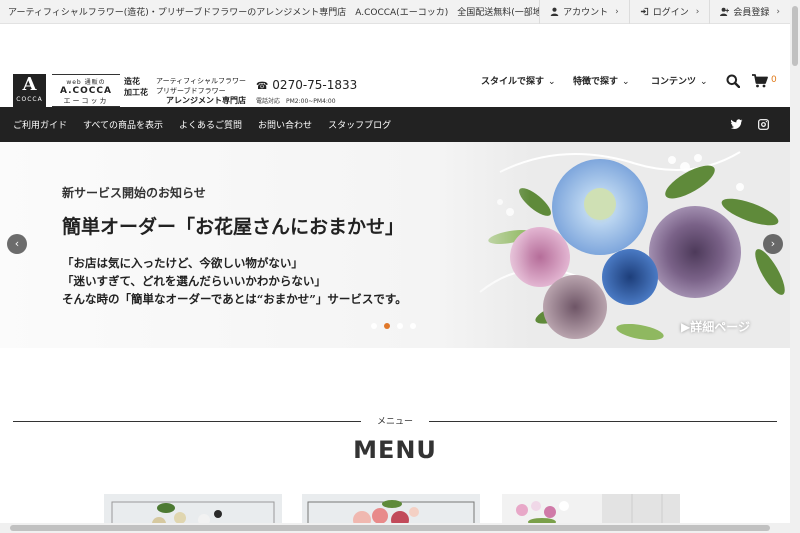 The width and height of the screenshot is (800, 533). I want to click on nav-staff-blog: スタッフブログ, so click(359, 124).